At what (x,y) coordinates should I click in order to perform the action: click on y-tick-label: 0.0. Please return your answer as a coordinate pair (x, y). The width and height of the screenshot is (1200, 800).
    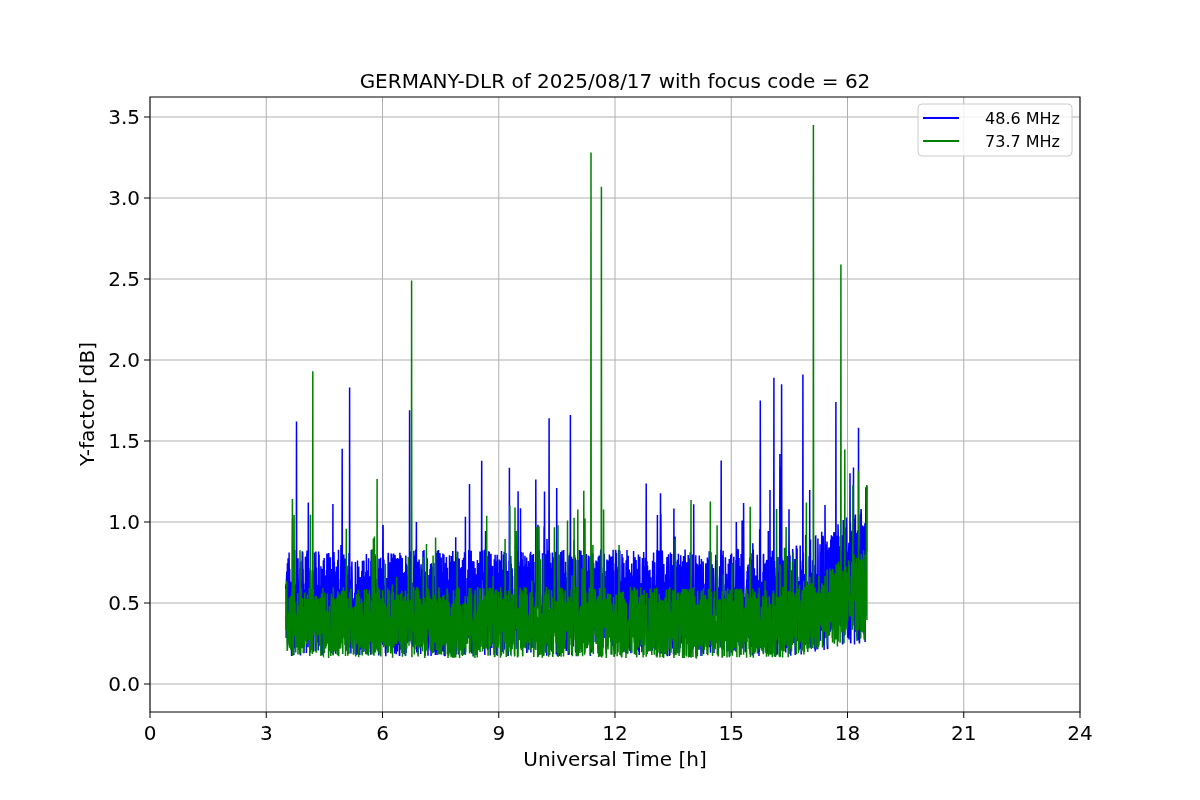
    Looking at the image, I should click on (124, 684).